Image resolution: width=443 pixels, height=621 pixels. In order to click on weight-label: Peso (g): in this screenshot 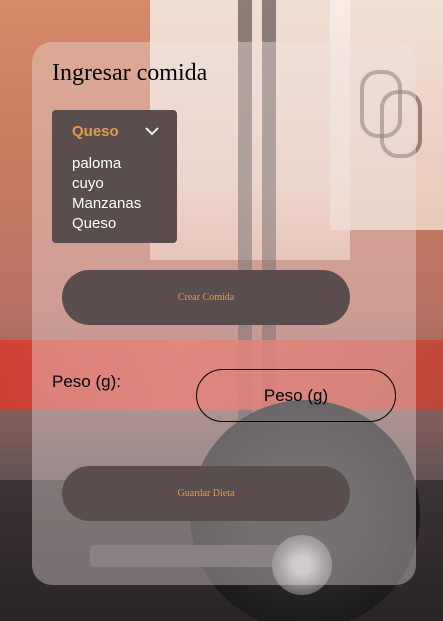, I will do `click(86, 381)`.